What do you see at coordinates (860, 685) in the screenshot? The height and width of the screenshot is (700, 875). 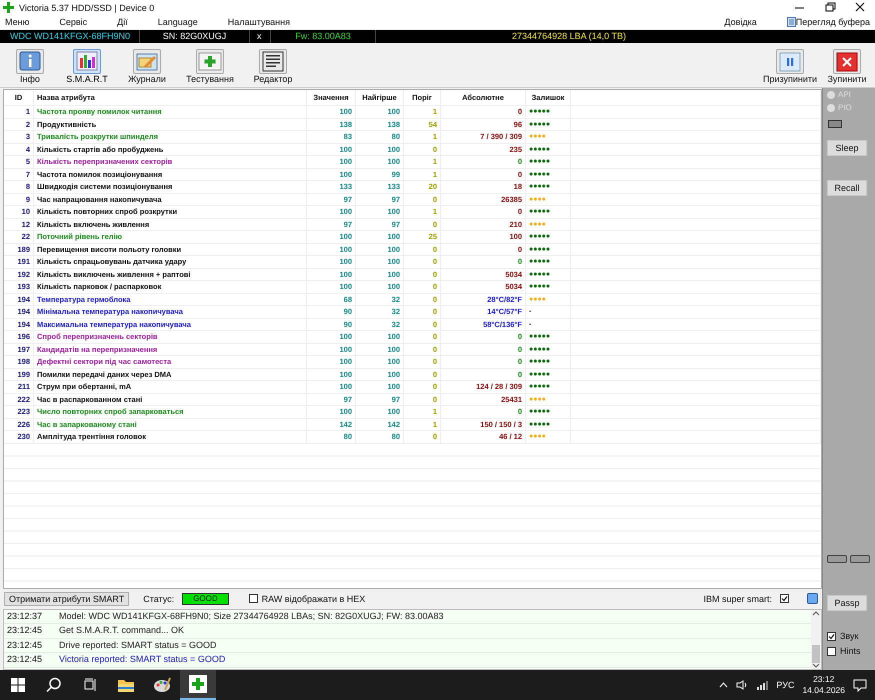 I see `notification-icon` at bounding box center [860, 685].